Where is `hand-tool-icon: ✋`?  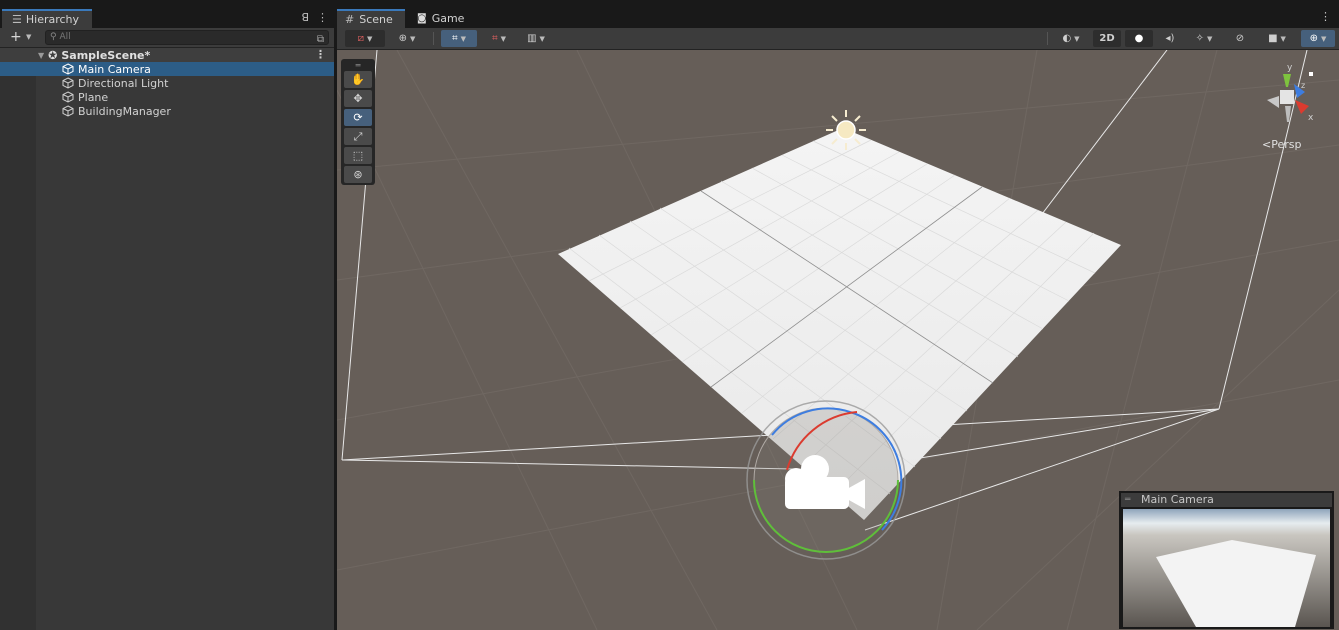 hand-tool-icon: ✋ is located at coordinates (358, 79).